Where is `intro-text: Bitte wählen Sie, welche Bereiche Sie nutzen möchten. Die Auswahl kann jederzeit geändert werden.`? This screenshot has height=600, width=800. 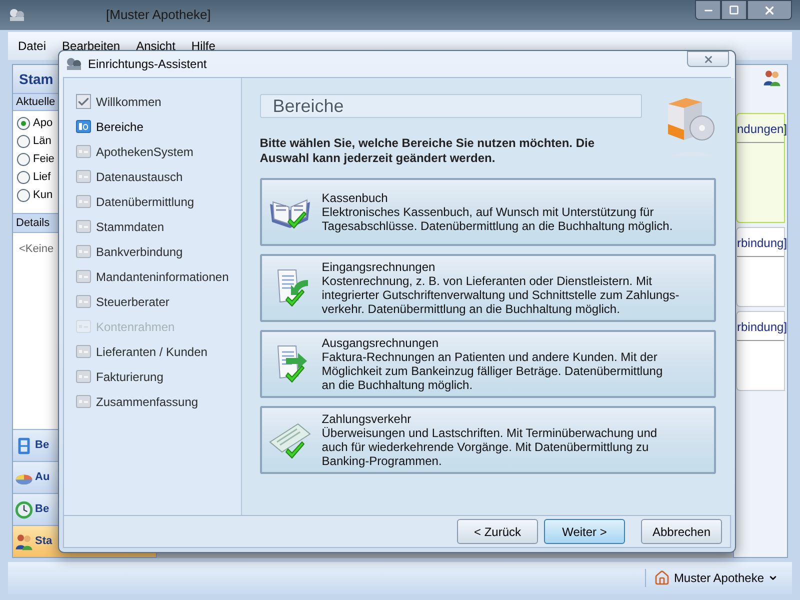 intro-text: Bitte wählen Sie, welche Bereiche Sie nutzen möchten. Die Auswahl kann jederzeit geändert werden. is located at coordinates (428, 151).